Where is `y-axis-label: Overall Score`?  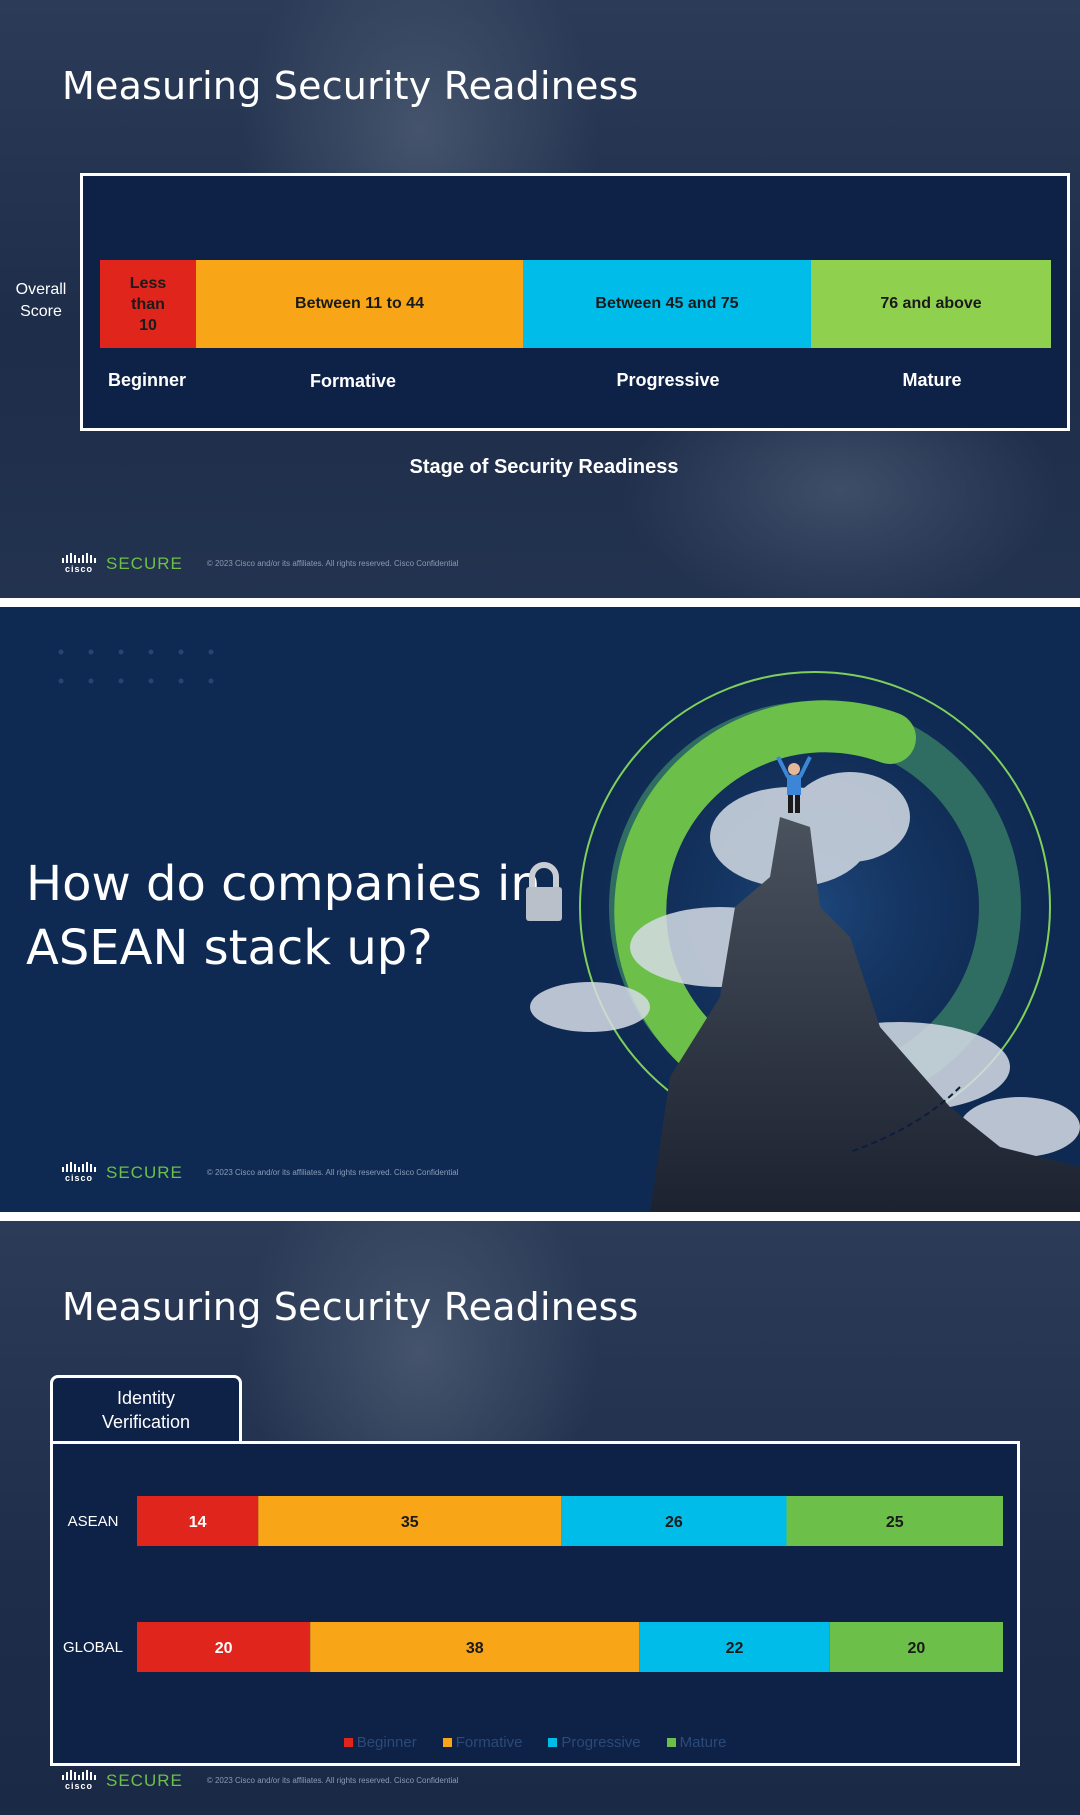
y-axis-label: Overall Score is located at coordinates (41, 300).